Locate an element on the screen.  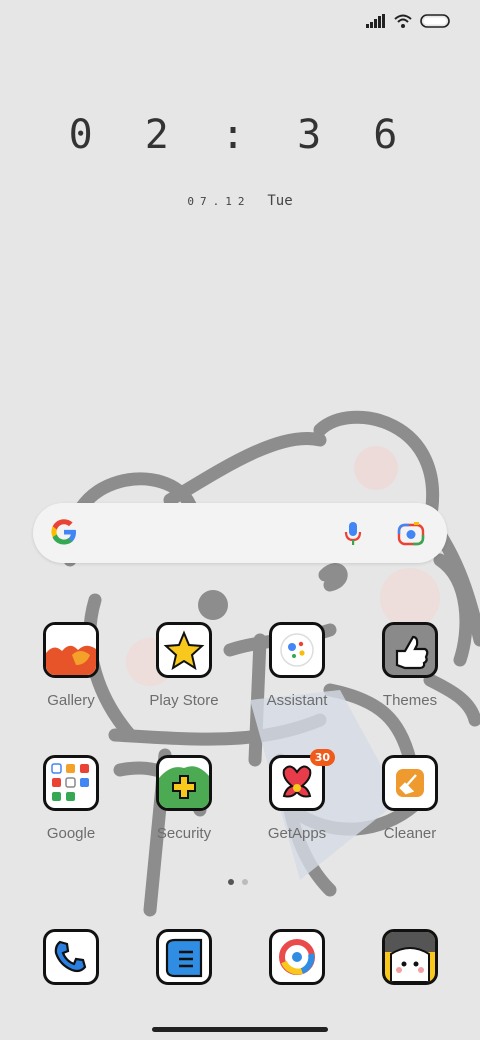
dock-phone is located at coordinates (71, 957).